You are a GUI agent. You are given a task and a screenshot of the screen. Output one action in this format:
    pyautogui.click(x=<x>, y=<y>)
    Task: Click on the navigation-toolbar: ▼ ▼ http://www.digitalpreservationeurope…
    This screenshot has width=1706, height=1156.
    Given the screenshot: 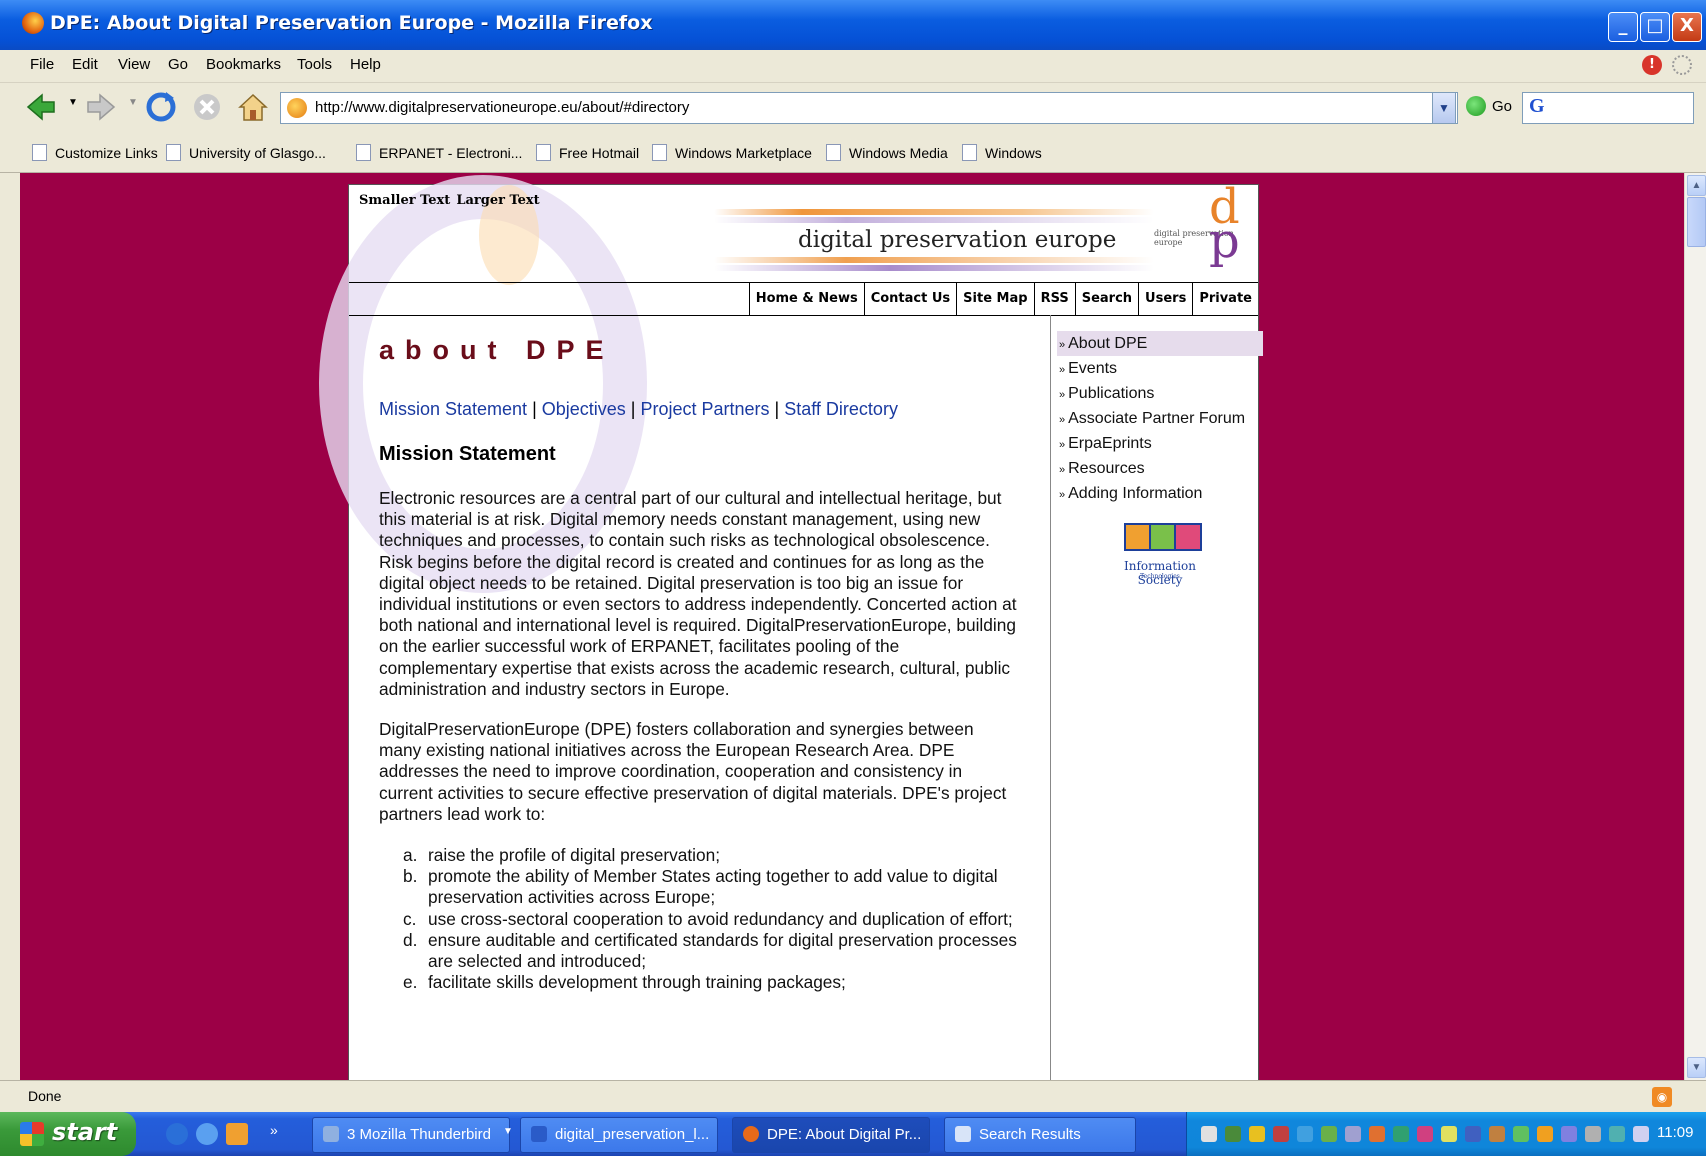 What is the action you would take?
    pyautogui.click(x=853, y=108)
    